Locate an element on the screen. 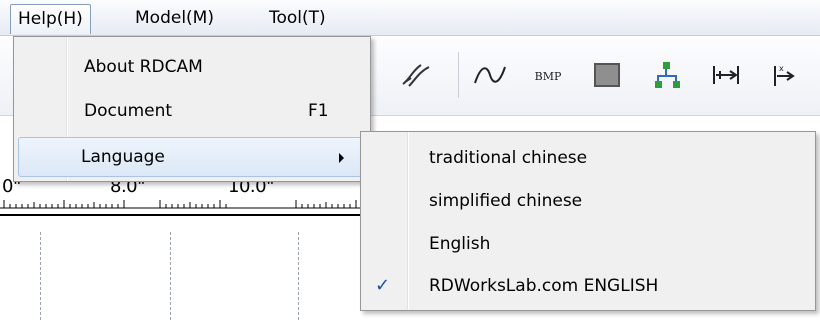  ruler-baseline is located at coordinates (180, 215).